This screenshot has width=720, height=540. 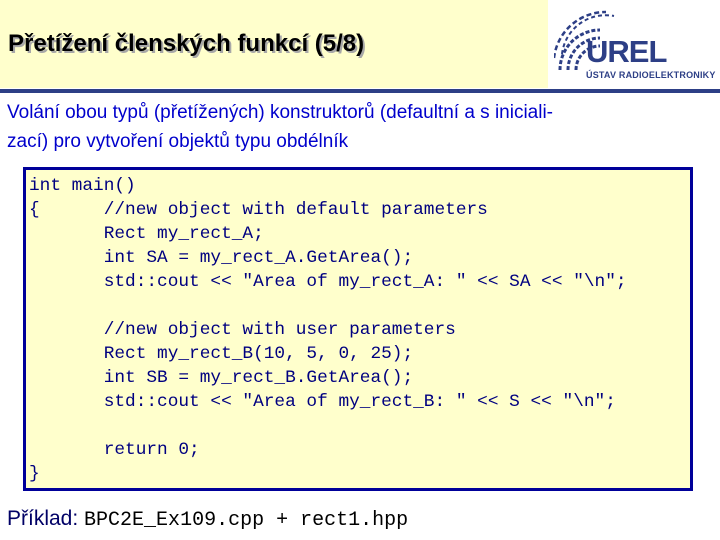 What do you see at coordinates (626, 51) in the screenshot?
I see `logo-name: UREL` at bounding box center [626, 51].